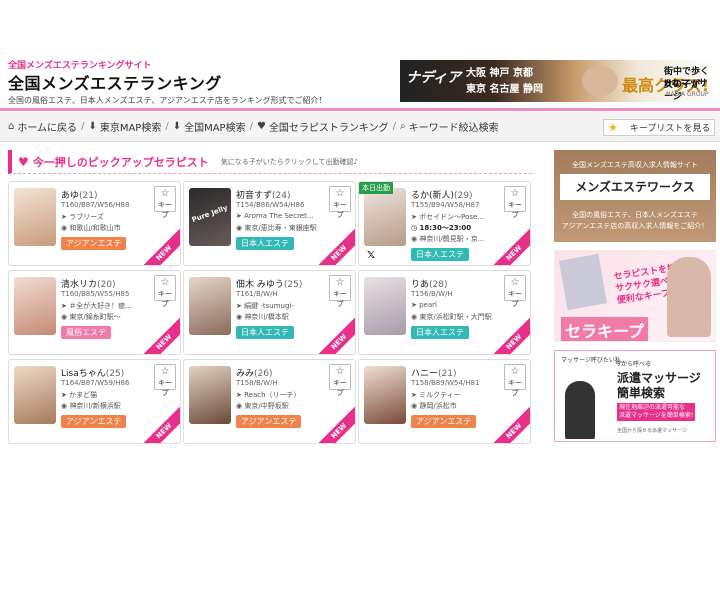  I want to click on side-banner-3-badge: 現在地周辺の派遣可能な 派遣マッサージを簡単検索!, so click(656, 412).